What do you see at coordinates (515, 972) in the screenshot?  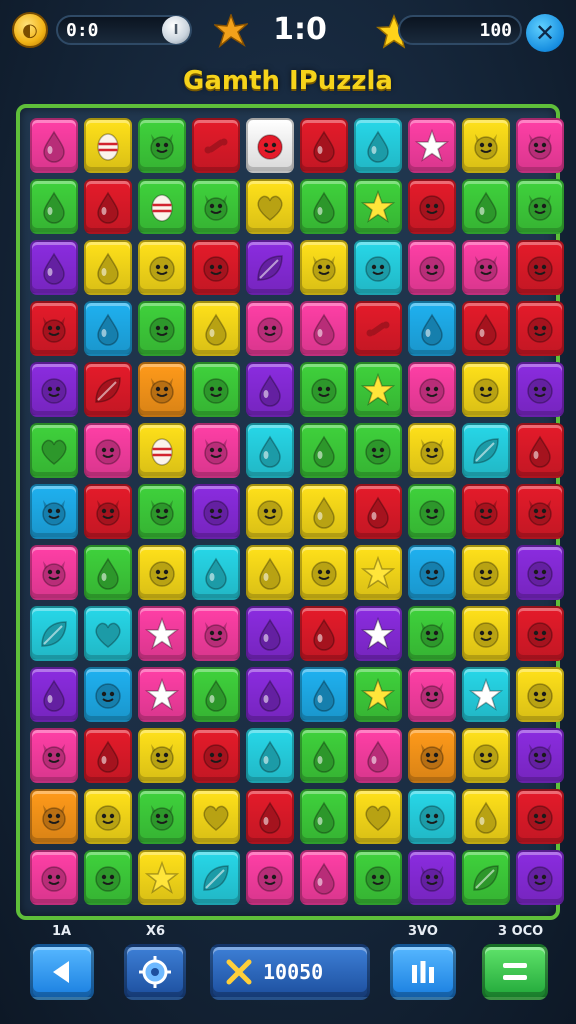 I see `menu-button` at bounding box center [515, 972].